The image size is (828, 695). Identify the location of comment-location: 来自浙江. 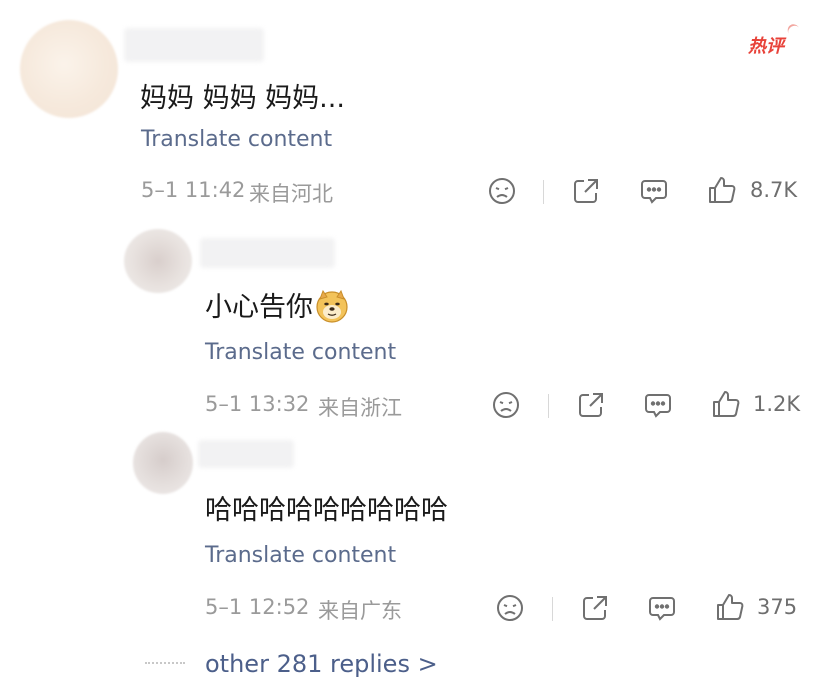
(360, 408).